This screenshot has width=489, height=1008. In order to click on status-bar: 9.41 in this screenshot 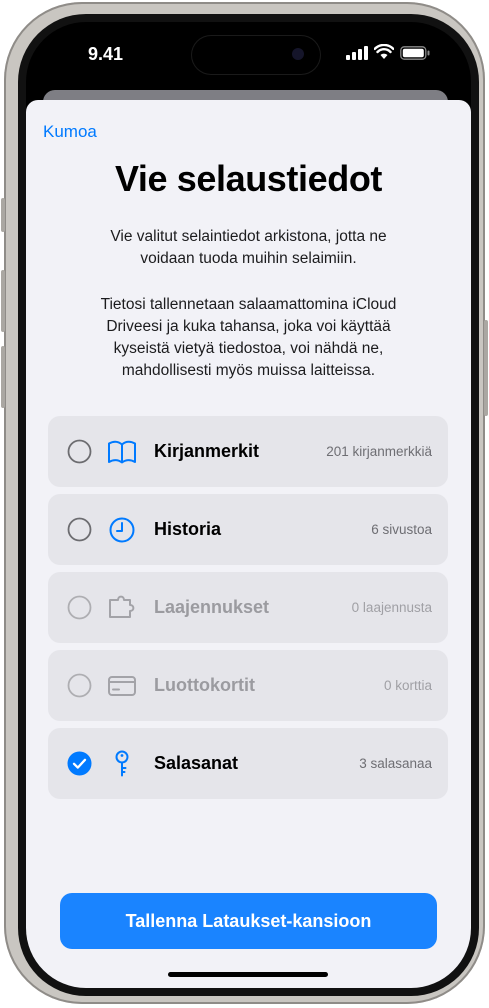, I will do `click(248, 54)`.